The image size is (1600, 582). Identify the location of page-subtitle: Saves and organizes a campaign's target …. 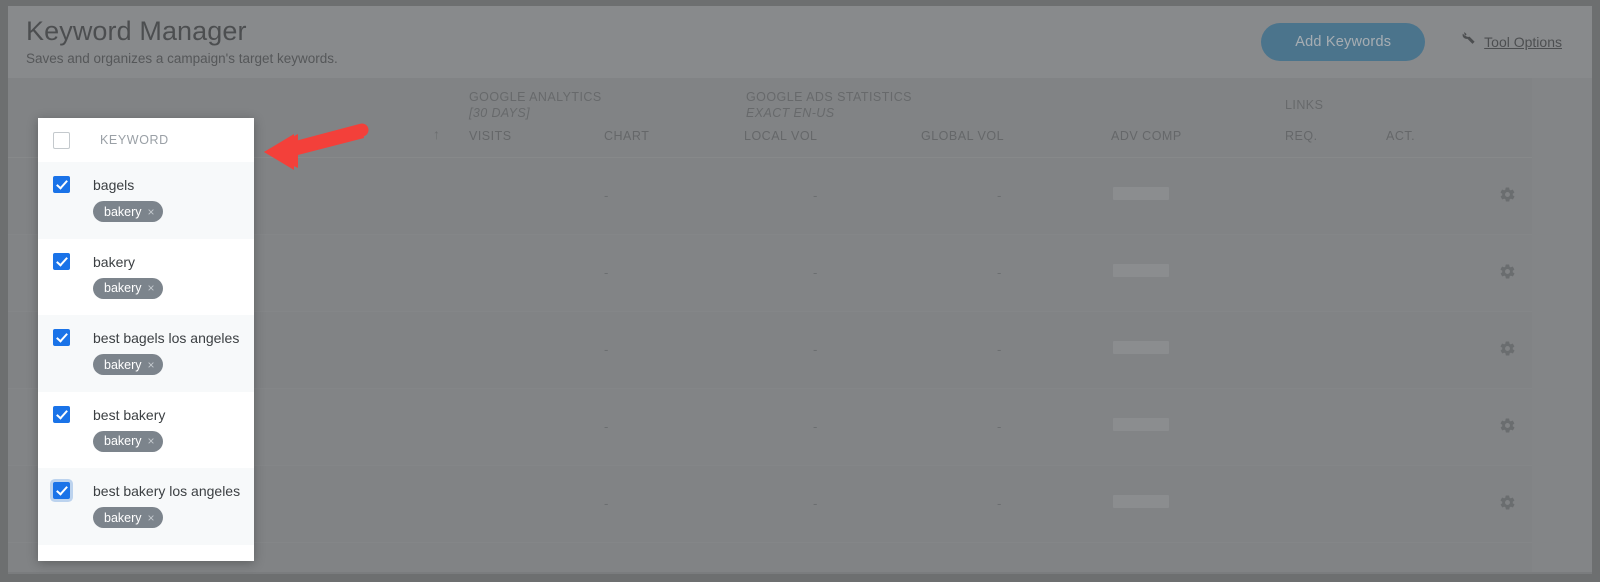
(182, 58).